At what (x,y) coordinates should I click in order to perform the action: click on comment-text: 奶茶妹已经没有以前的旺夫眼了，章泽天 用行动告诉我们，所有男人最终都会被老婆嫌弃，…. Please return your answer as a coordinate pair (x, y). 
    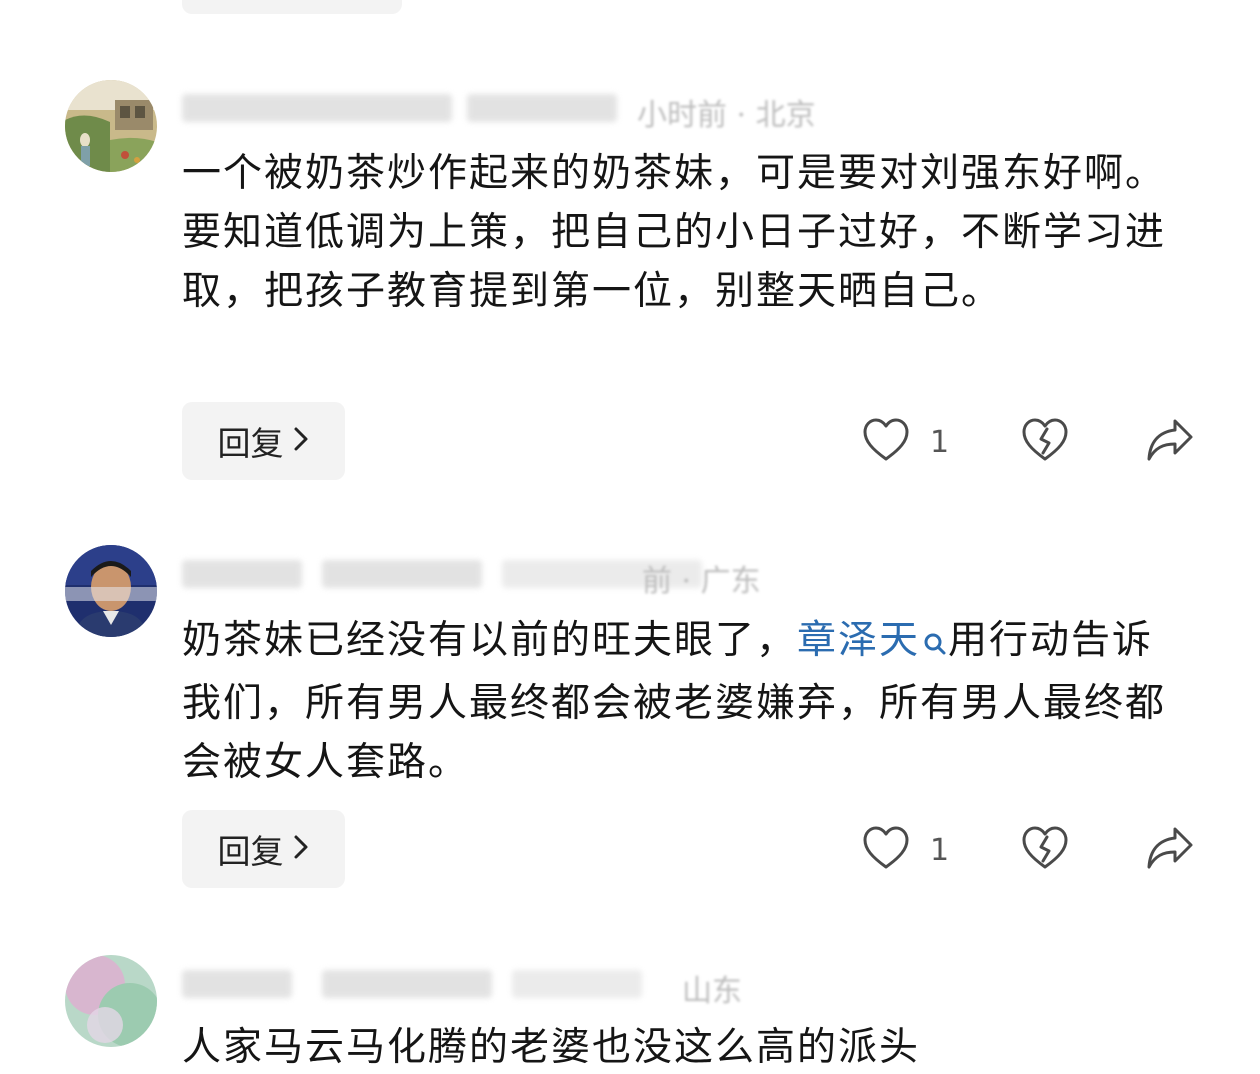
    Looking at the image, I should click on (682, 701).